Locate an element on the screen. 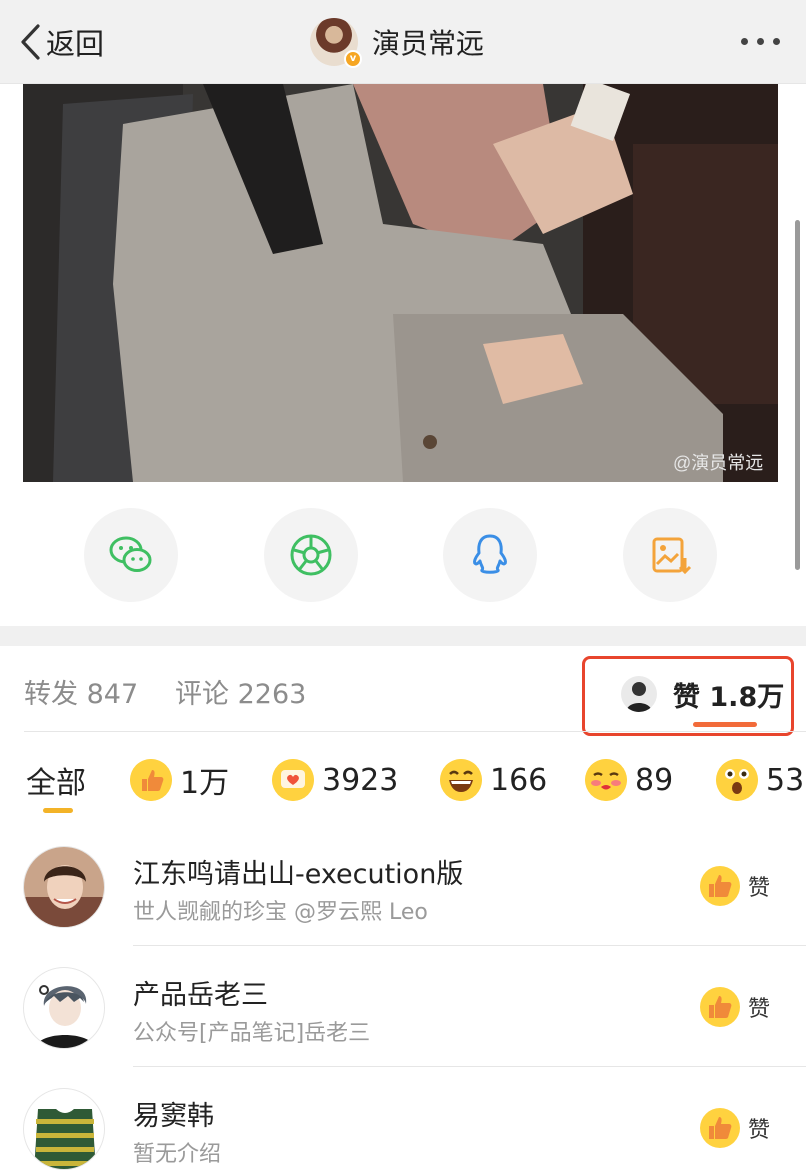 The image size is (806, 1176). user-name: 产品岳老三 is located at coordinates (200, 992).